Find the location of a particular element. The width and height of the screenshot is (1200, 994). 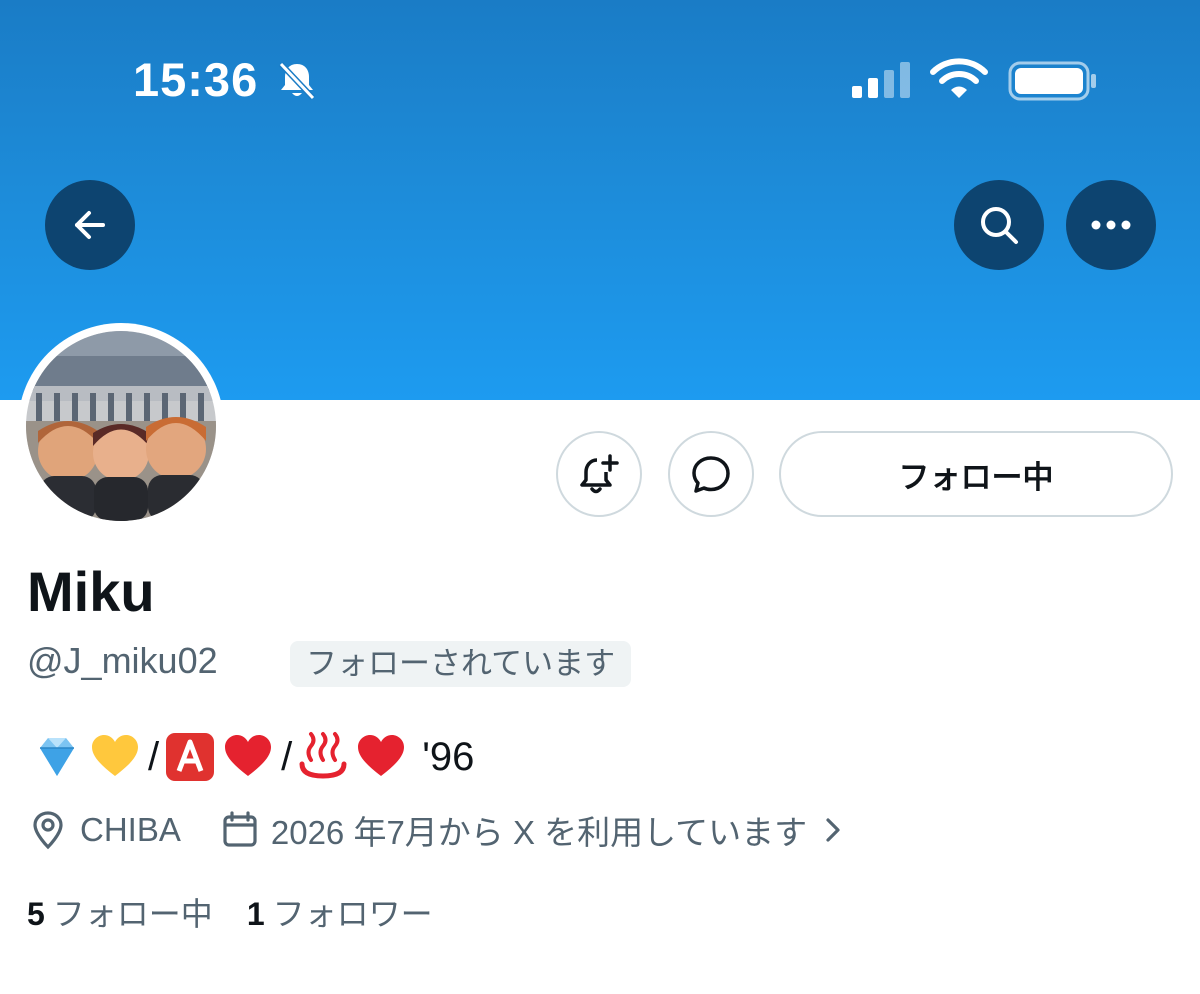

more-button is located at coordinates (1111, 225).